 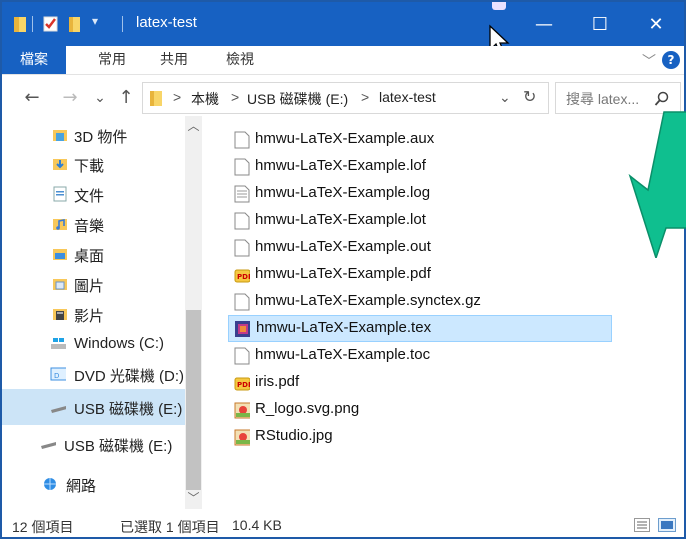 I want to click on refresh-icon: ↻, so click(x=529, y=97).